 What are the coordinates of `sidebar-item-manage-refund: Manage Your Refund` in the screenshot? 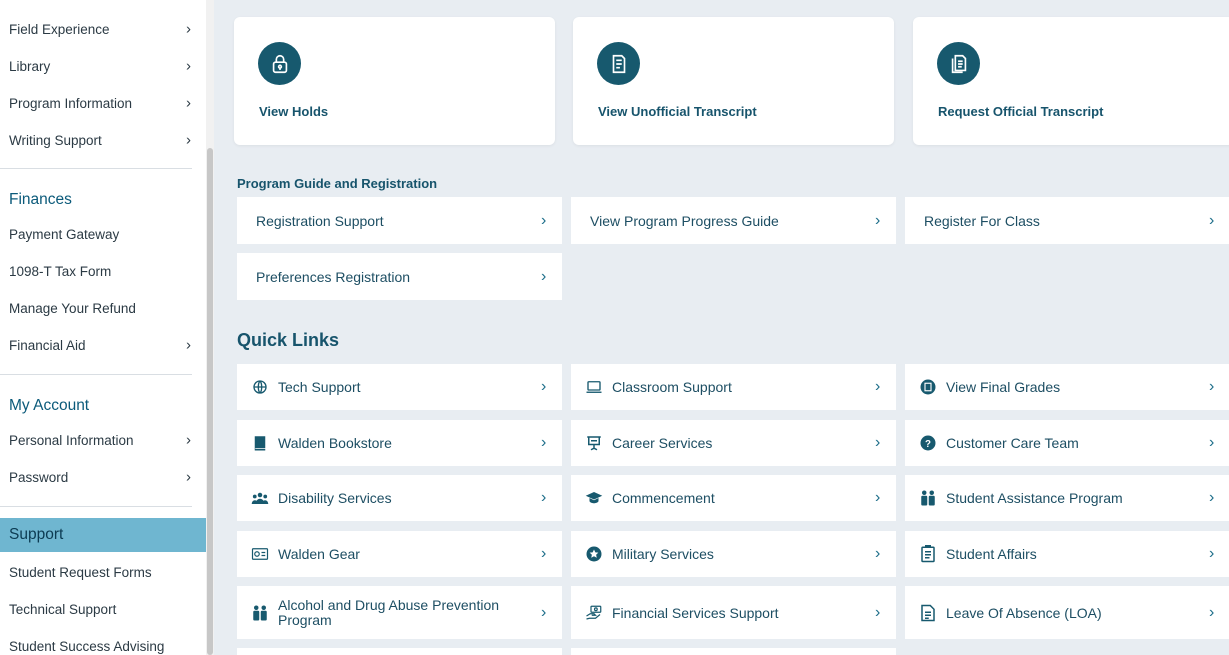 It's located at (103, 308).